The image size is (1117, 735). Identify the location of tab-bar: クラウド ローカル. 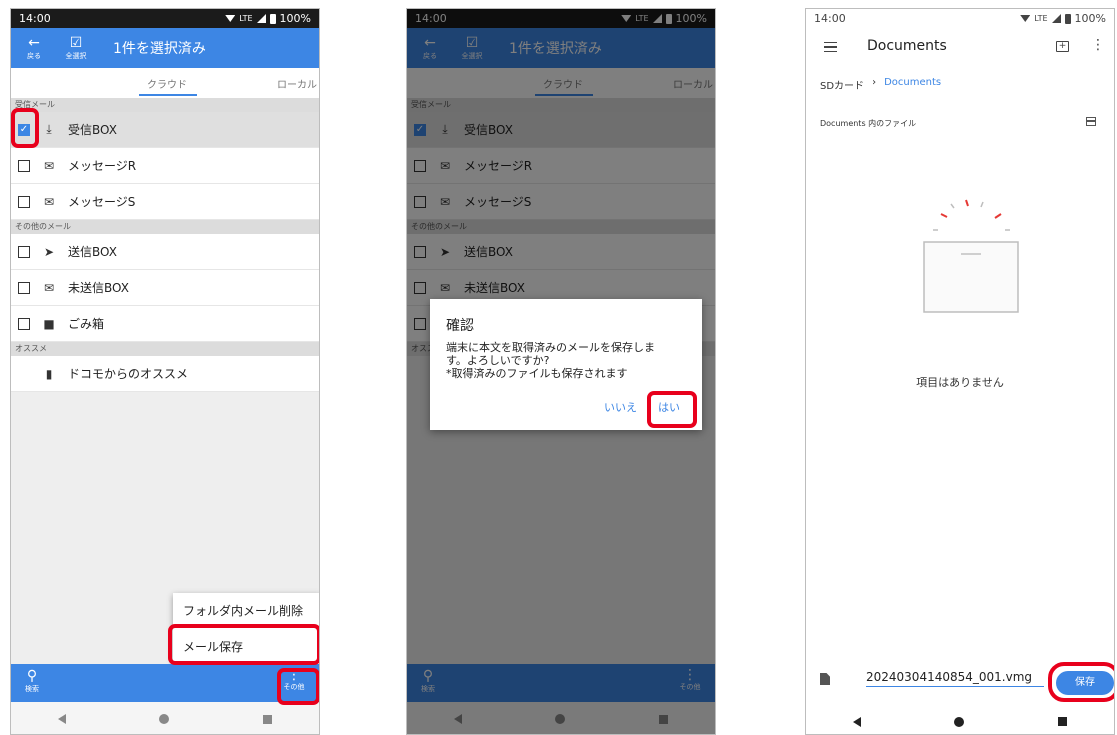
(165, 83).